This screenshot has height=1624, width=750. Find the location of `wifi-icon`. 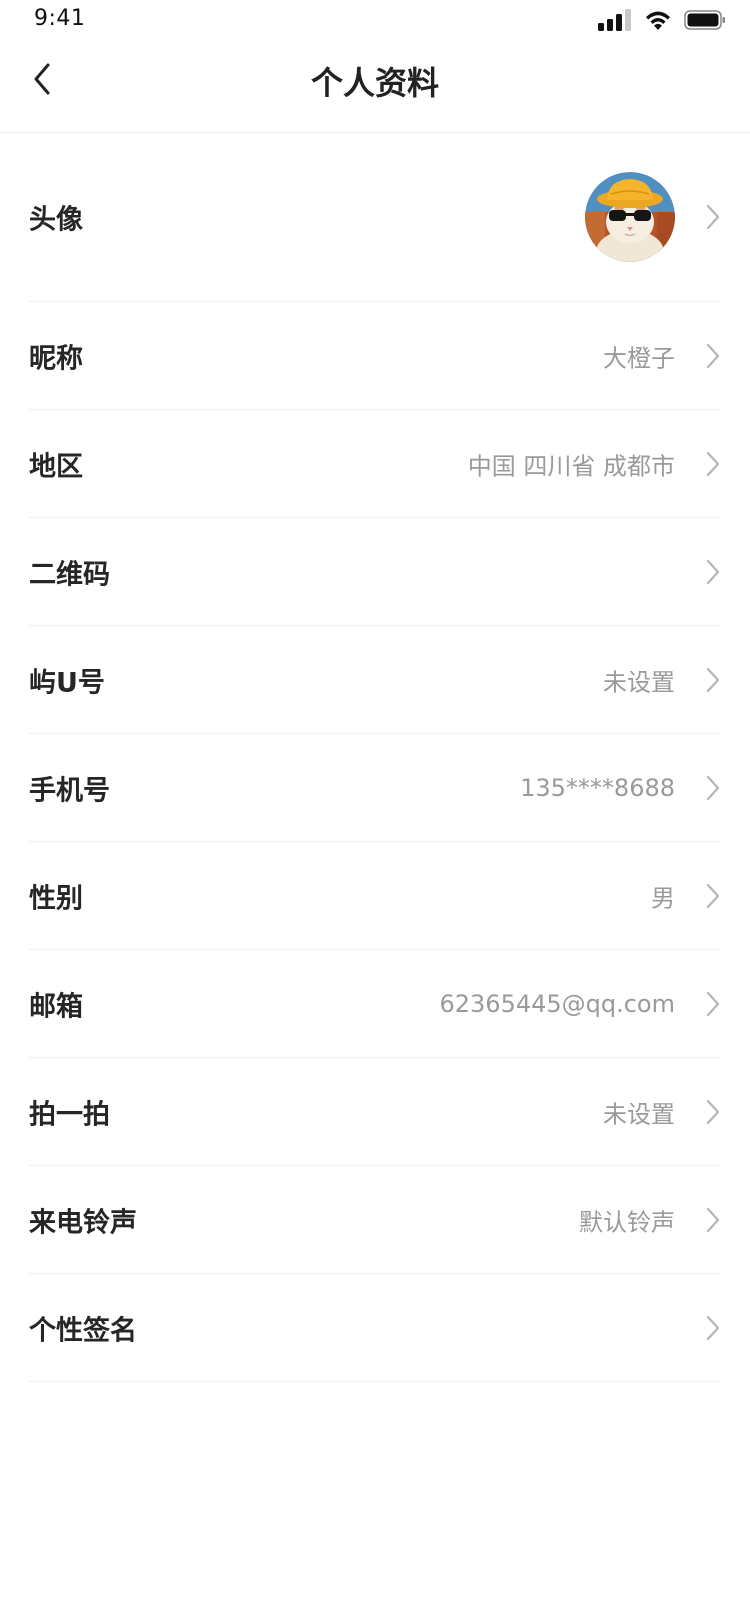

wifi-icon is located at coordinates (658, 20).